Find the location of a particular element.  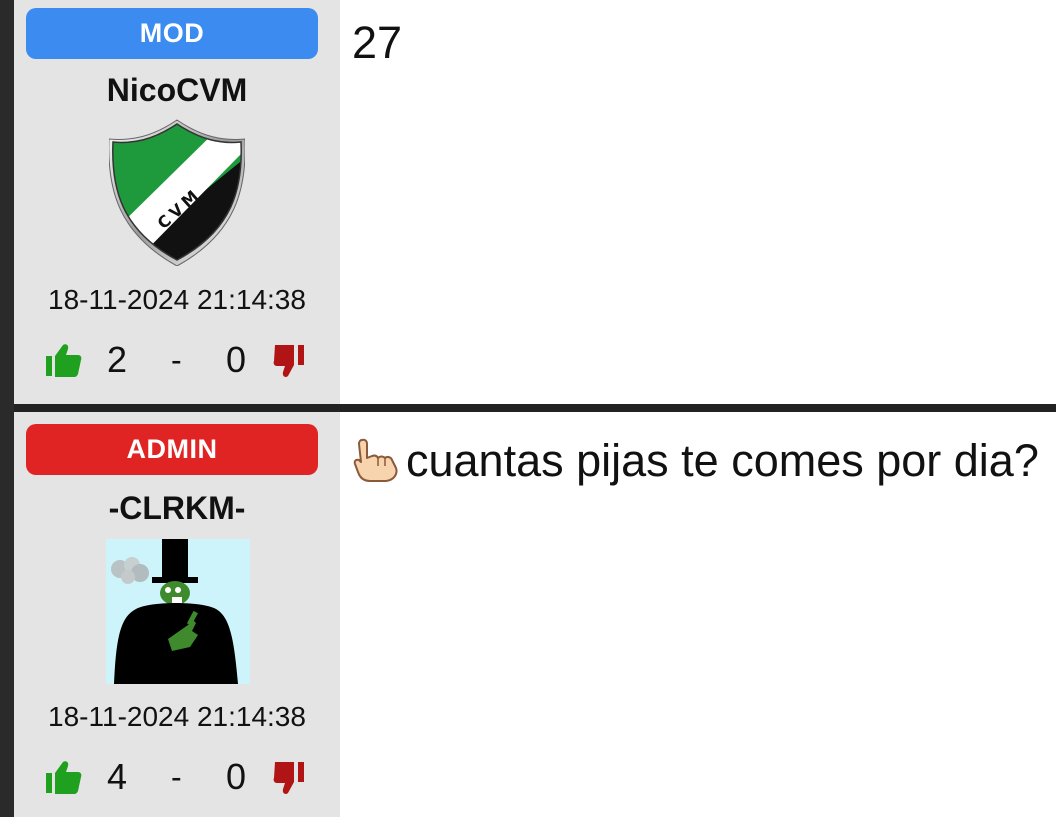

username: NicoCVM is located at coordinates (177, 90).